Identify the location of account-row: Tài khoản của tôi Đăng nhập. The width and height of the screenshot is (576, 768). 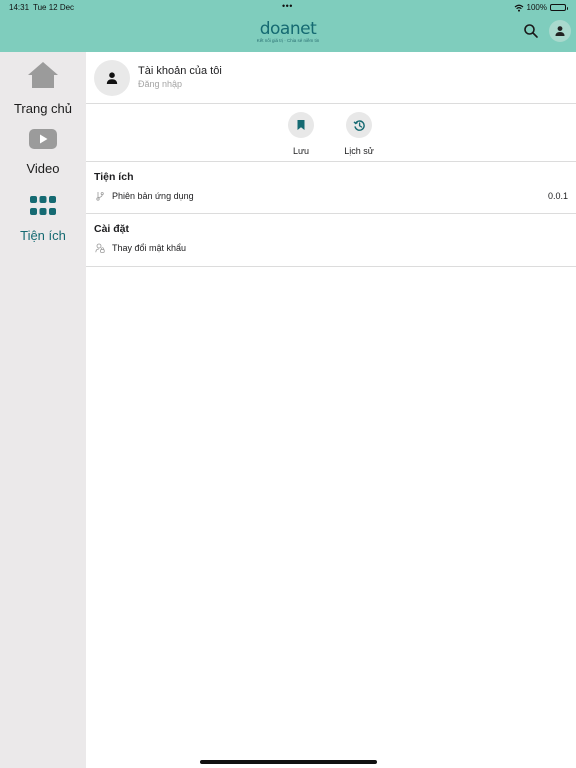
(331, 78).